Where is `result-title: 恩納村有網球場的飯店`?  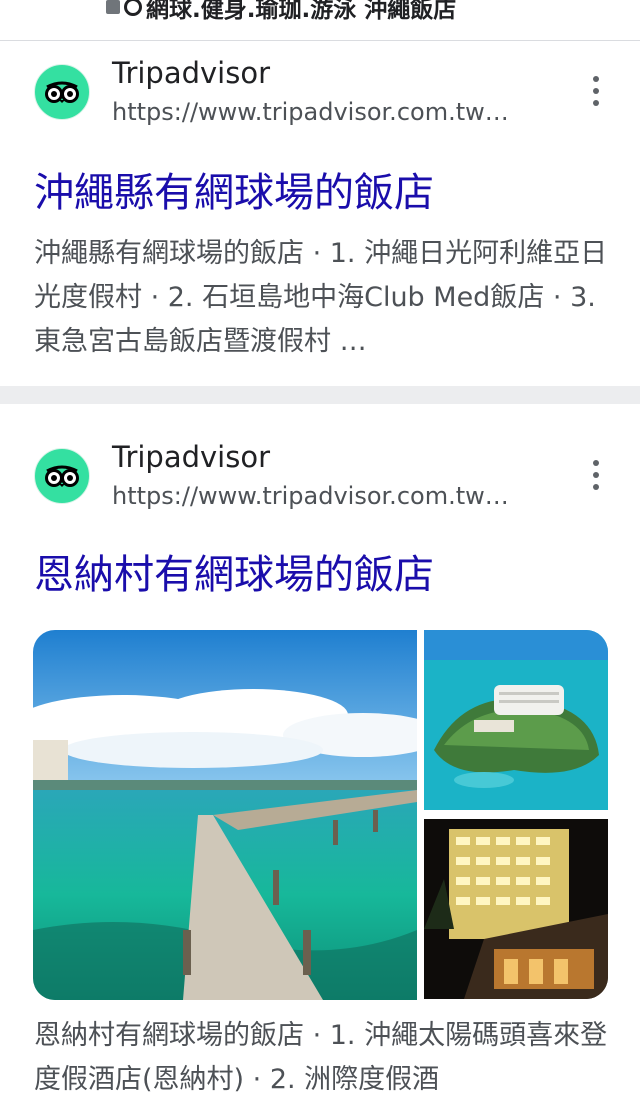 result-title: 恩納村有網球場的飯店 is located at coordinates (234, 571).